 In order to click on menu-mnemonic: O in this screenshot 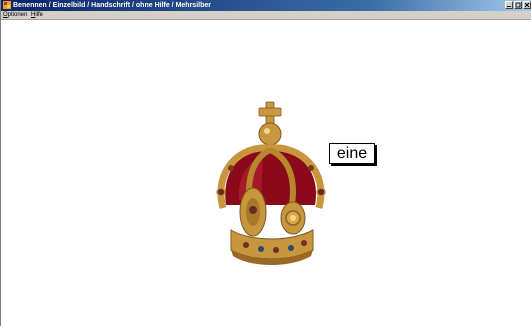, I will do `click(5, 15)`.